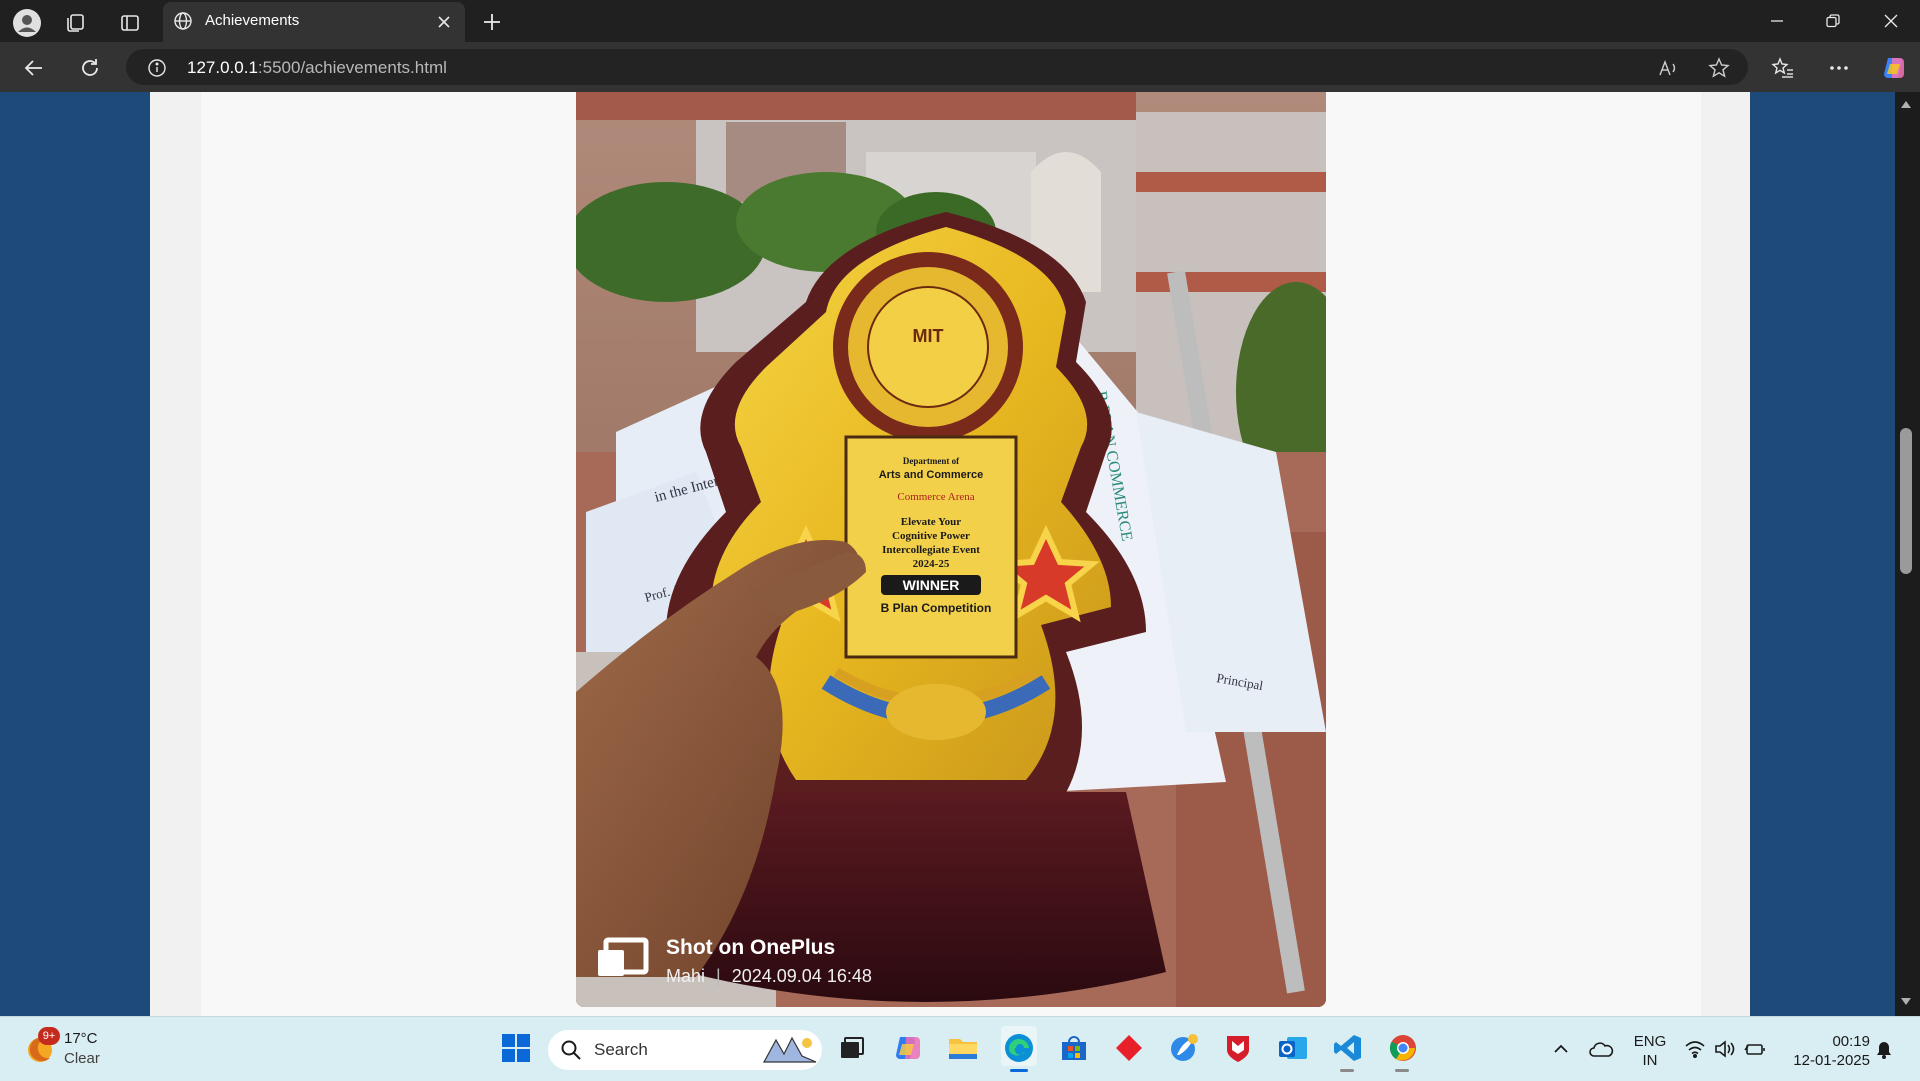  I want to click on scroll-up-icon, so click(1906, 105).